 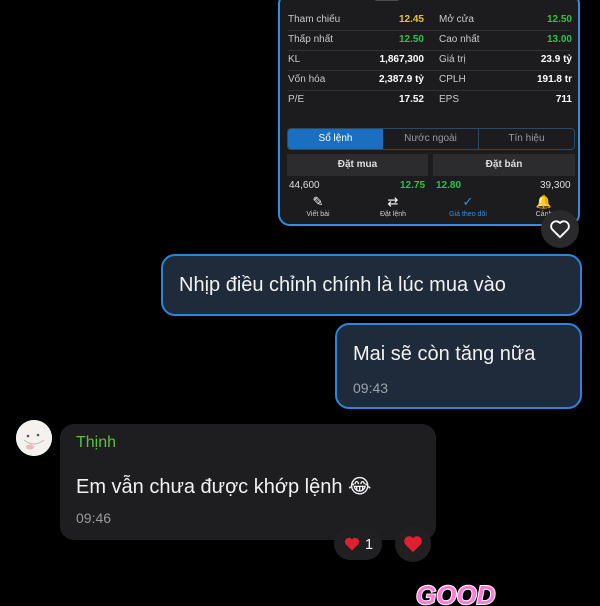 I want to click on bell-icon: 🔔, so click(x=544, y=201).